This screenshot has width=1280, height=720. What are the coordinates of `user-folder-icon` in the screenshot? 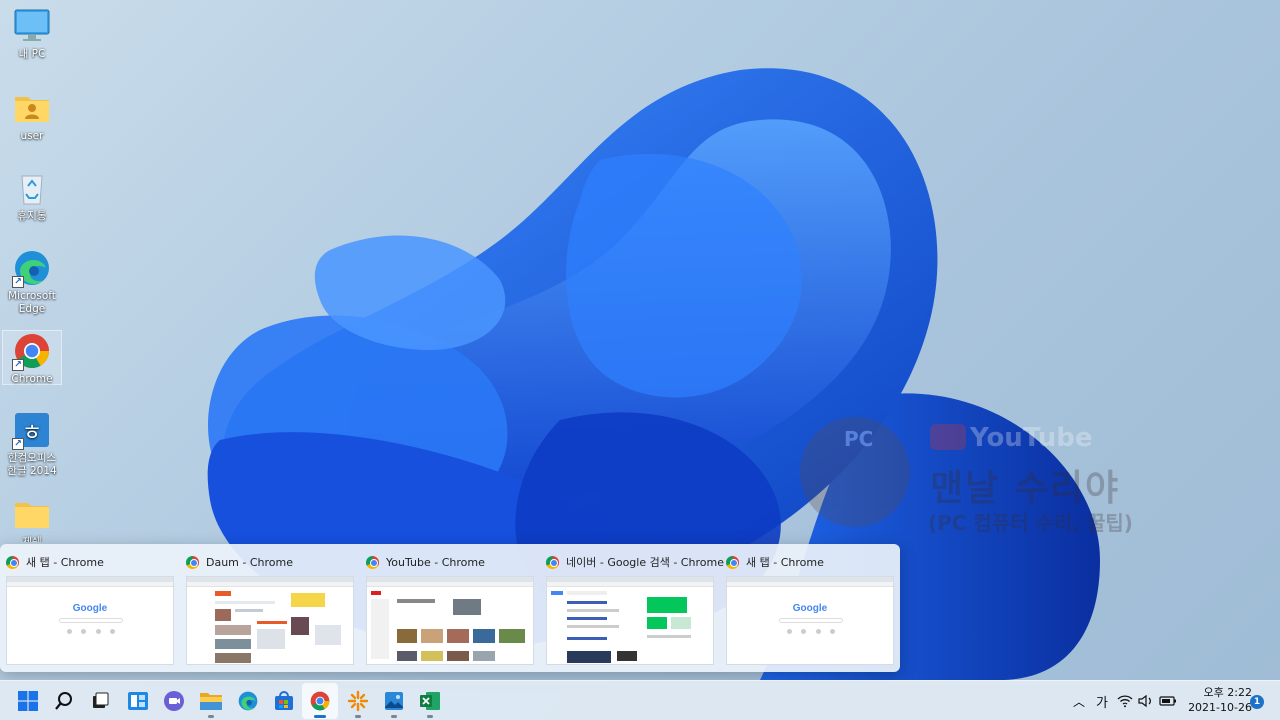 It's located at (32, 108).